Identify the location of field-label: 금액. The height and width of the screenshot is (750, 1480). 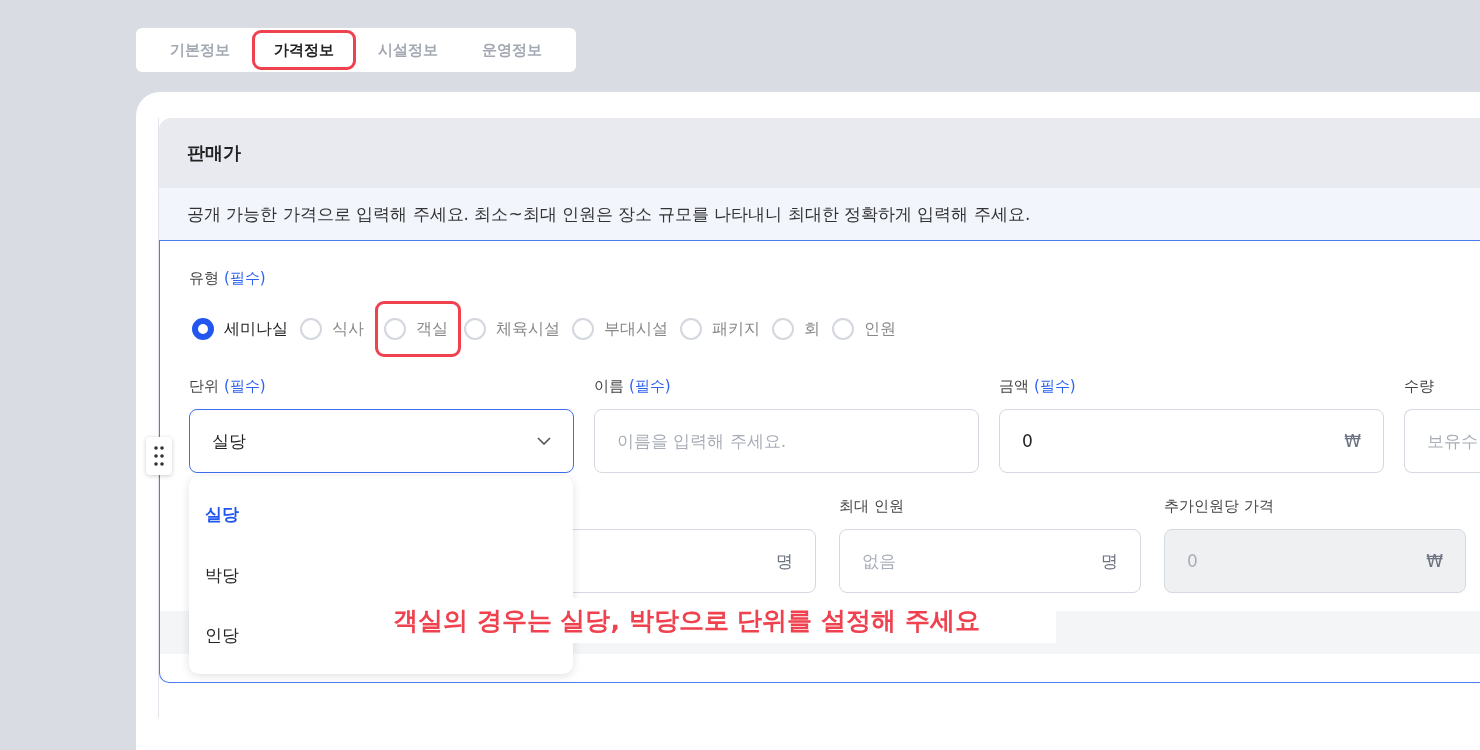
(1014, 386).